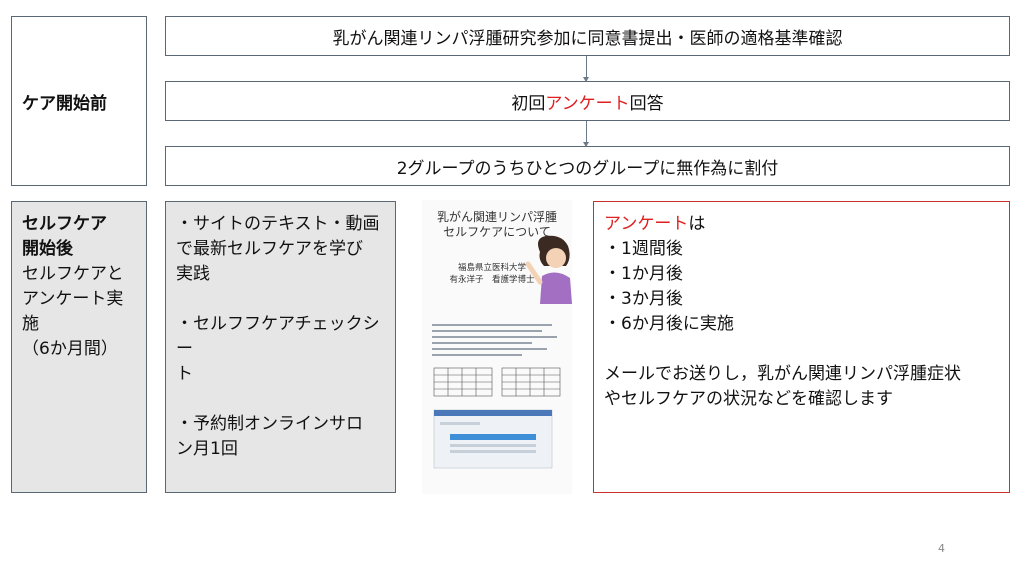 The image size is (1024, 576). What do you see at coordinates (494, 340) in the screenshot?
I see `document-text-lines` at bounding box center [494, 340].